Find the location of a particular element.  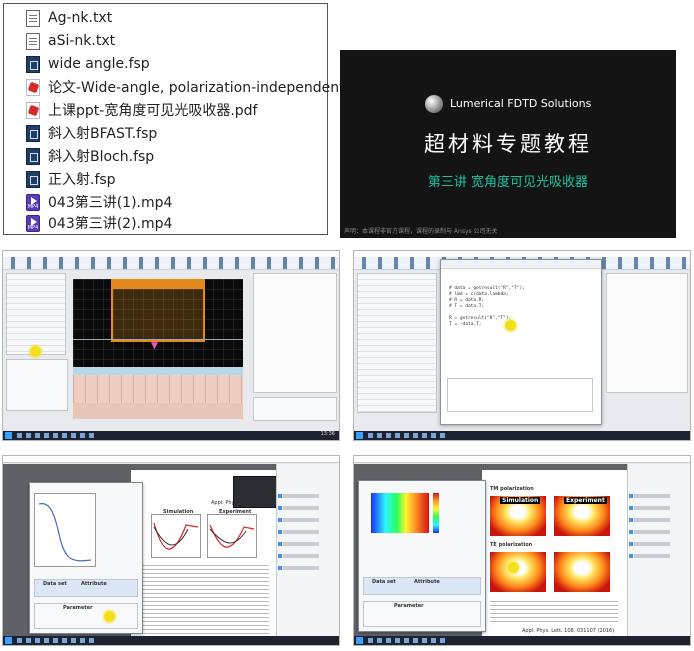

screenshot-cad-layout: ▼ 13:36 is located at coordinates (171, 345).